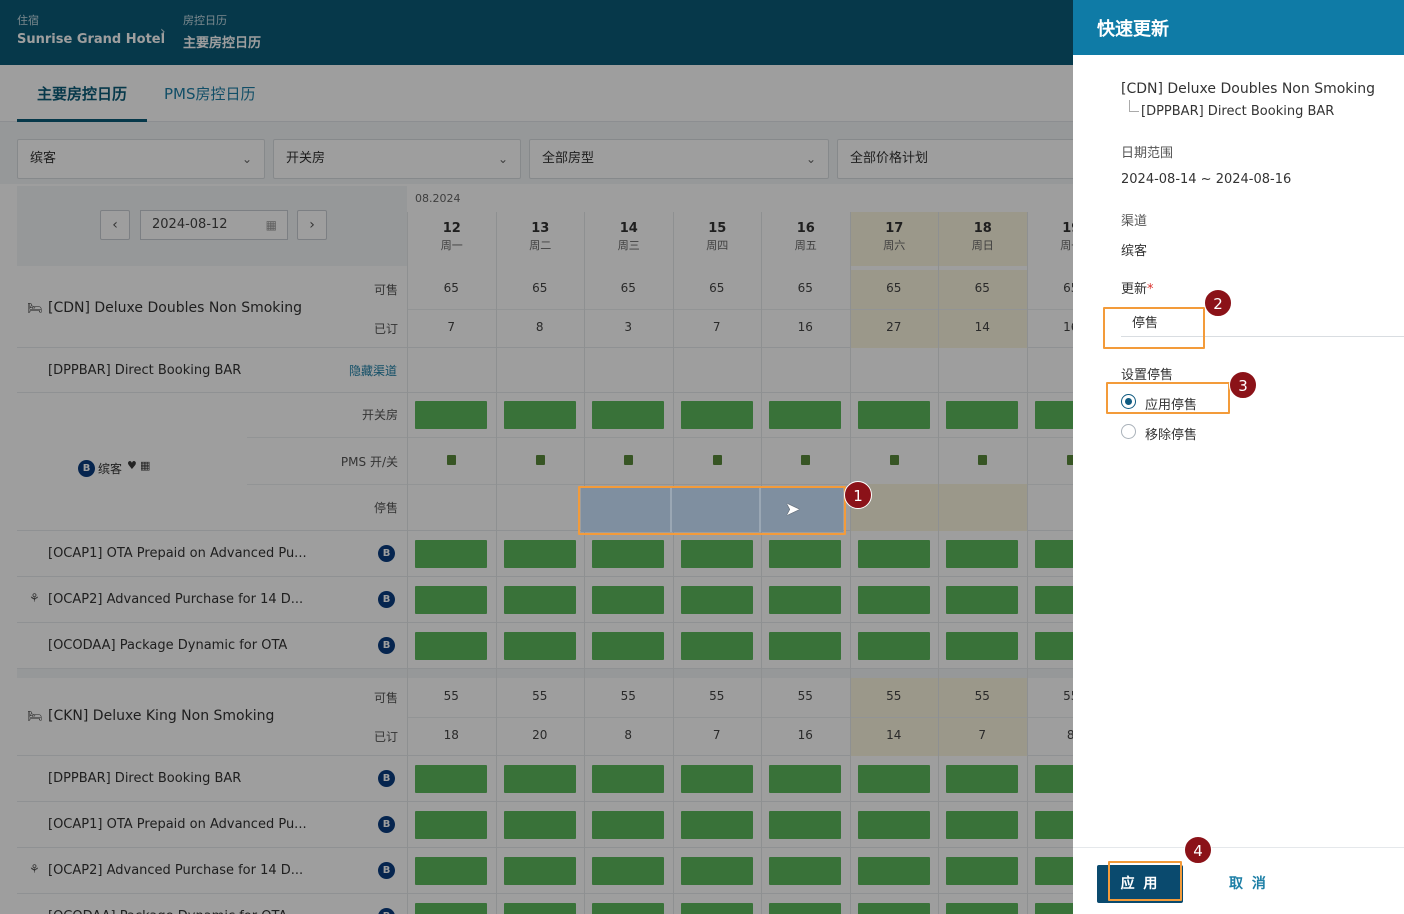 The image size is (1404, 914). What do you see at coordinates (1238, 847) in the screenshot?
I see `footer-divider` at bounding box center [1238, 847].